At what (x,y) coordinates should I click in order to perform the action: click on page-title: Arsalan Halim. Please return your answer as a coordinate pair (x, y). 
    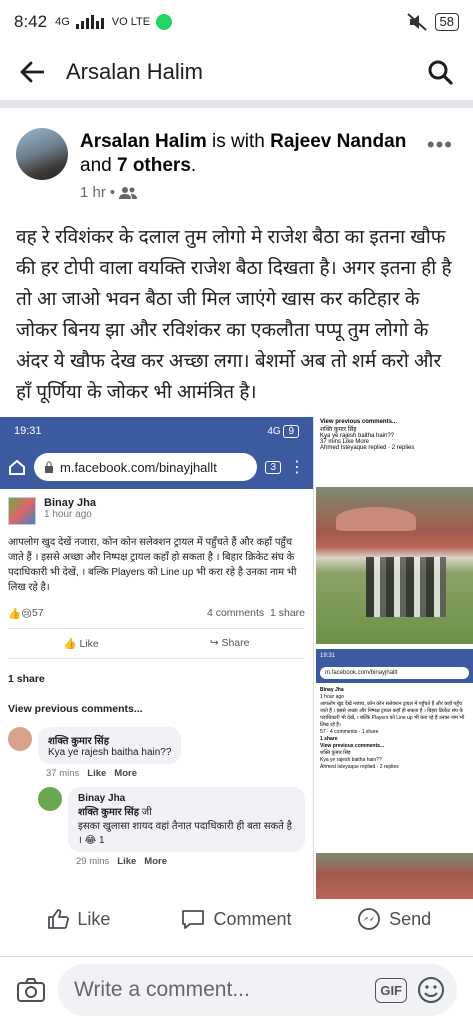
    Looking at the image, I should click on (134, 71).